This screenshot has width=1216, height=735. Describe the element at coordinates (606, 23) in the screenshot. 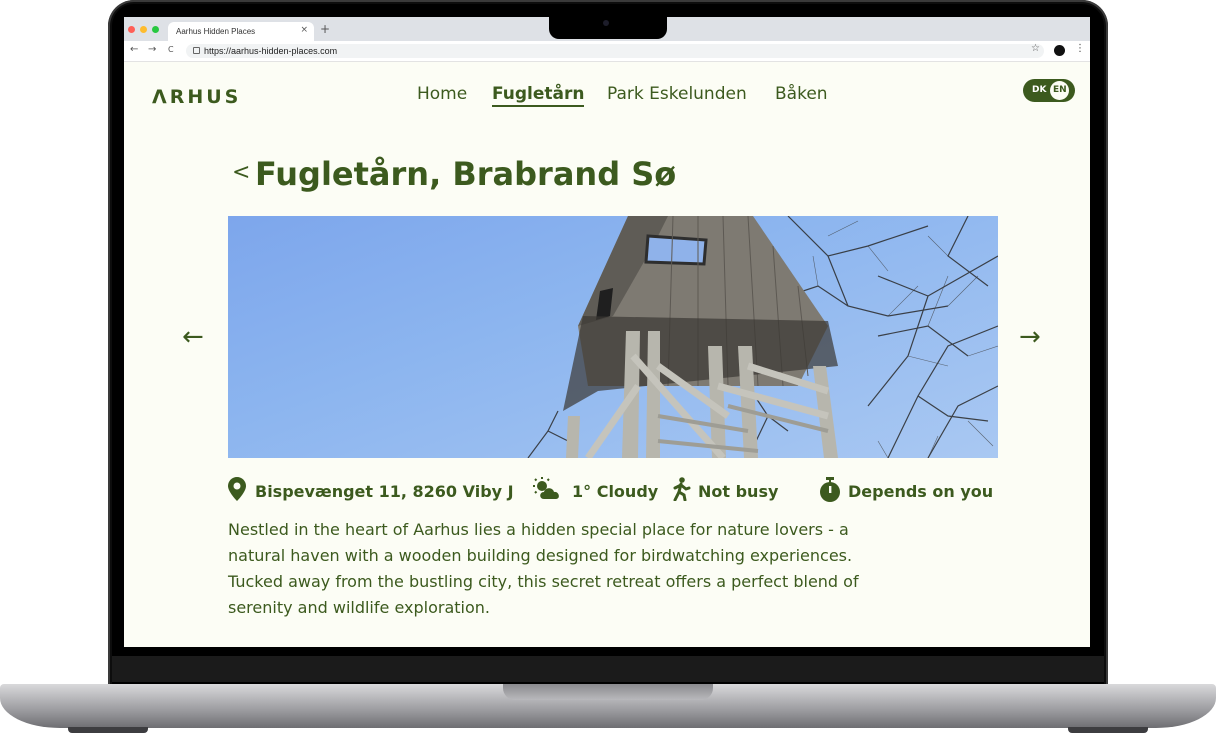

I see `camera-icon` at that location.